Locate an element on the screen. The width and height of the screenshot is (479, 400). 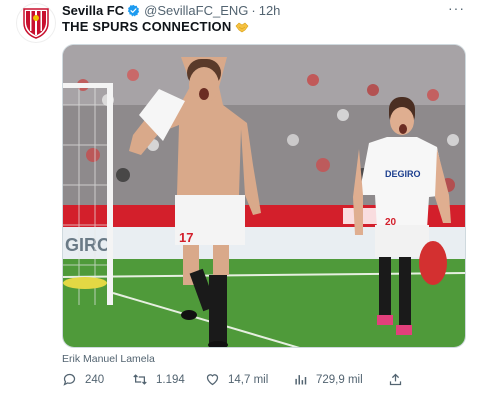
reply-icon is located at coordinates (69, 379).